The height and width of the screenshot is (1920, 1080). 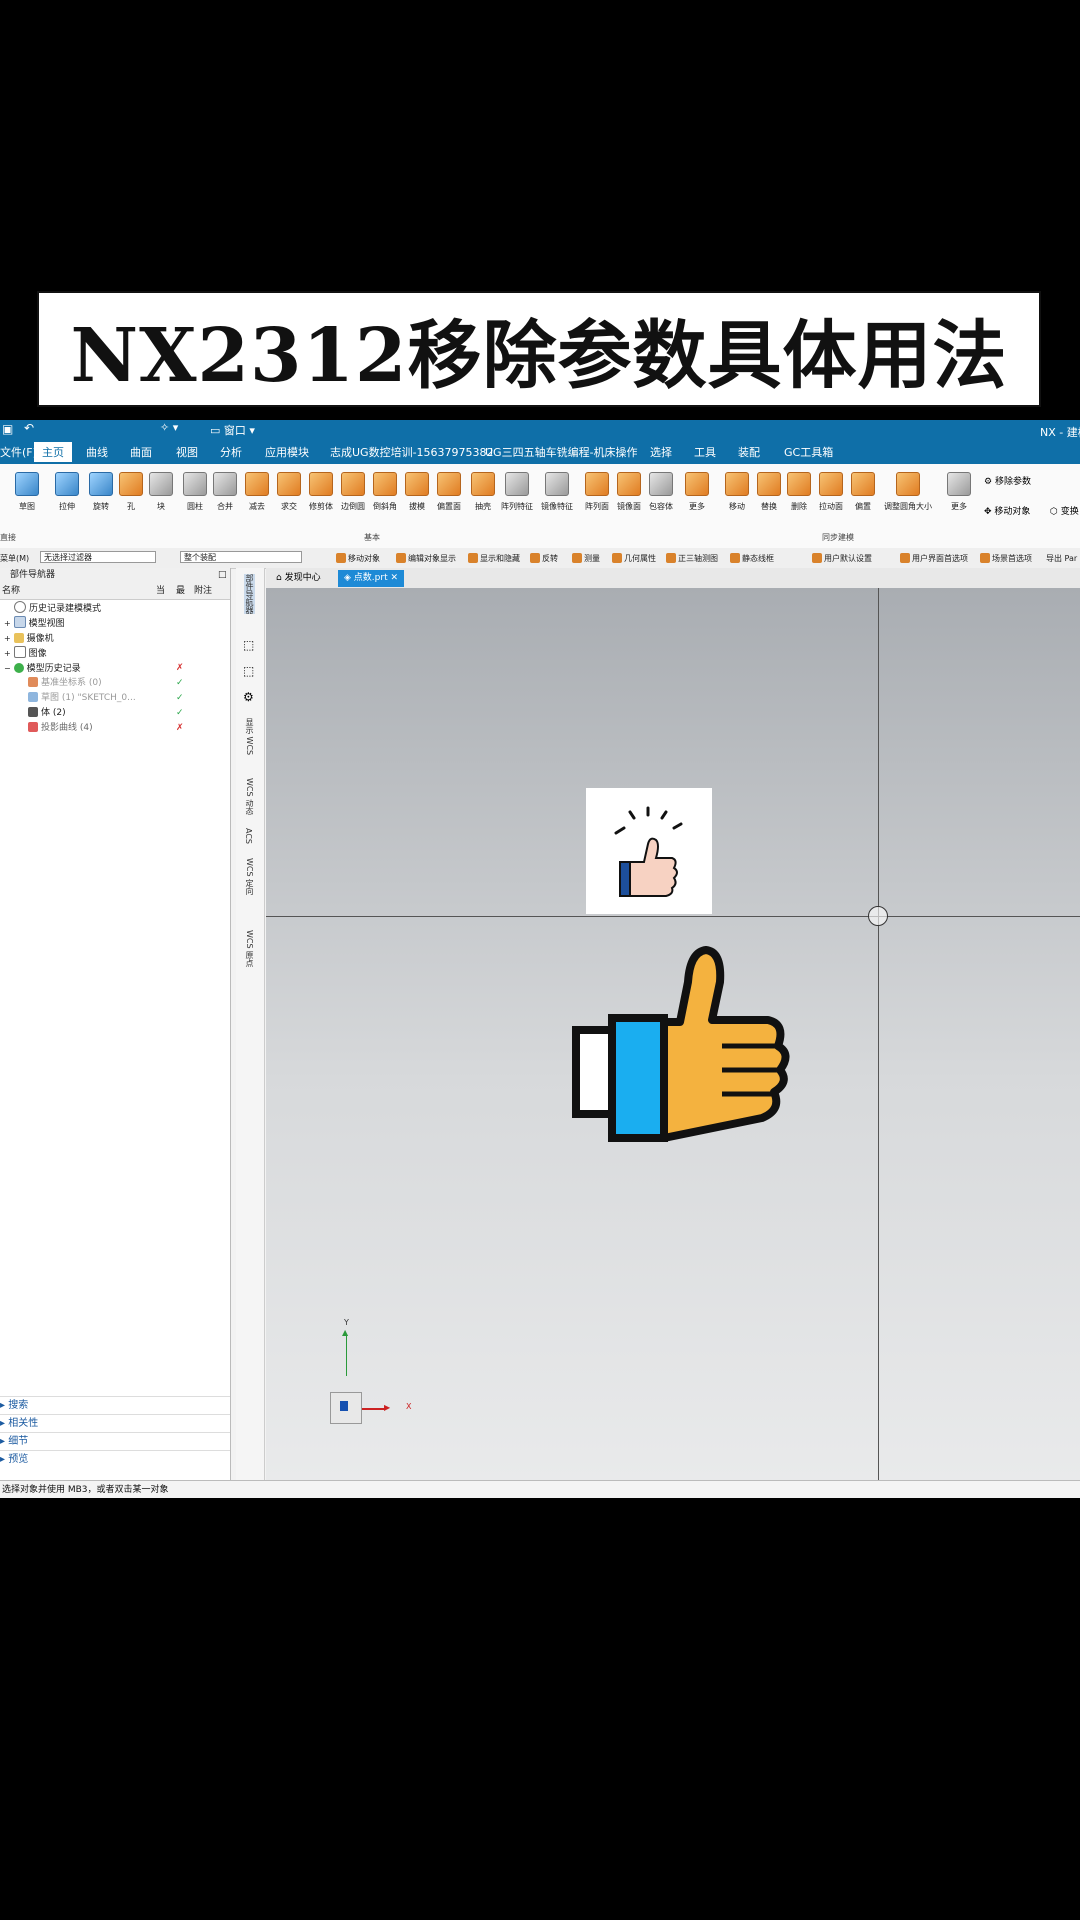 What do you see at coordinates (248, 671) in the screenshot?
I see `constraint-navigator-icon: ⬚` at bounding box center [248, 671].